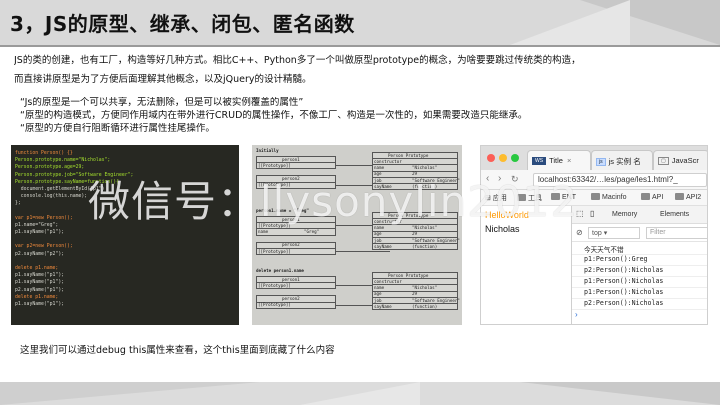  I want to click on diagram-caption: delete person1.name, so click(280, 270).